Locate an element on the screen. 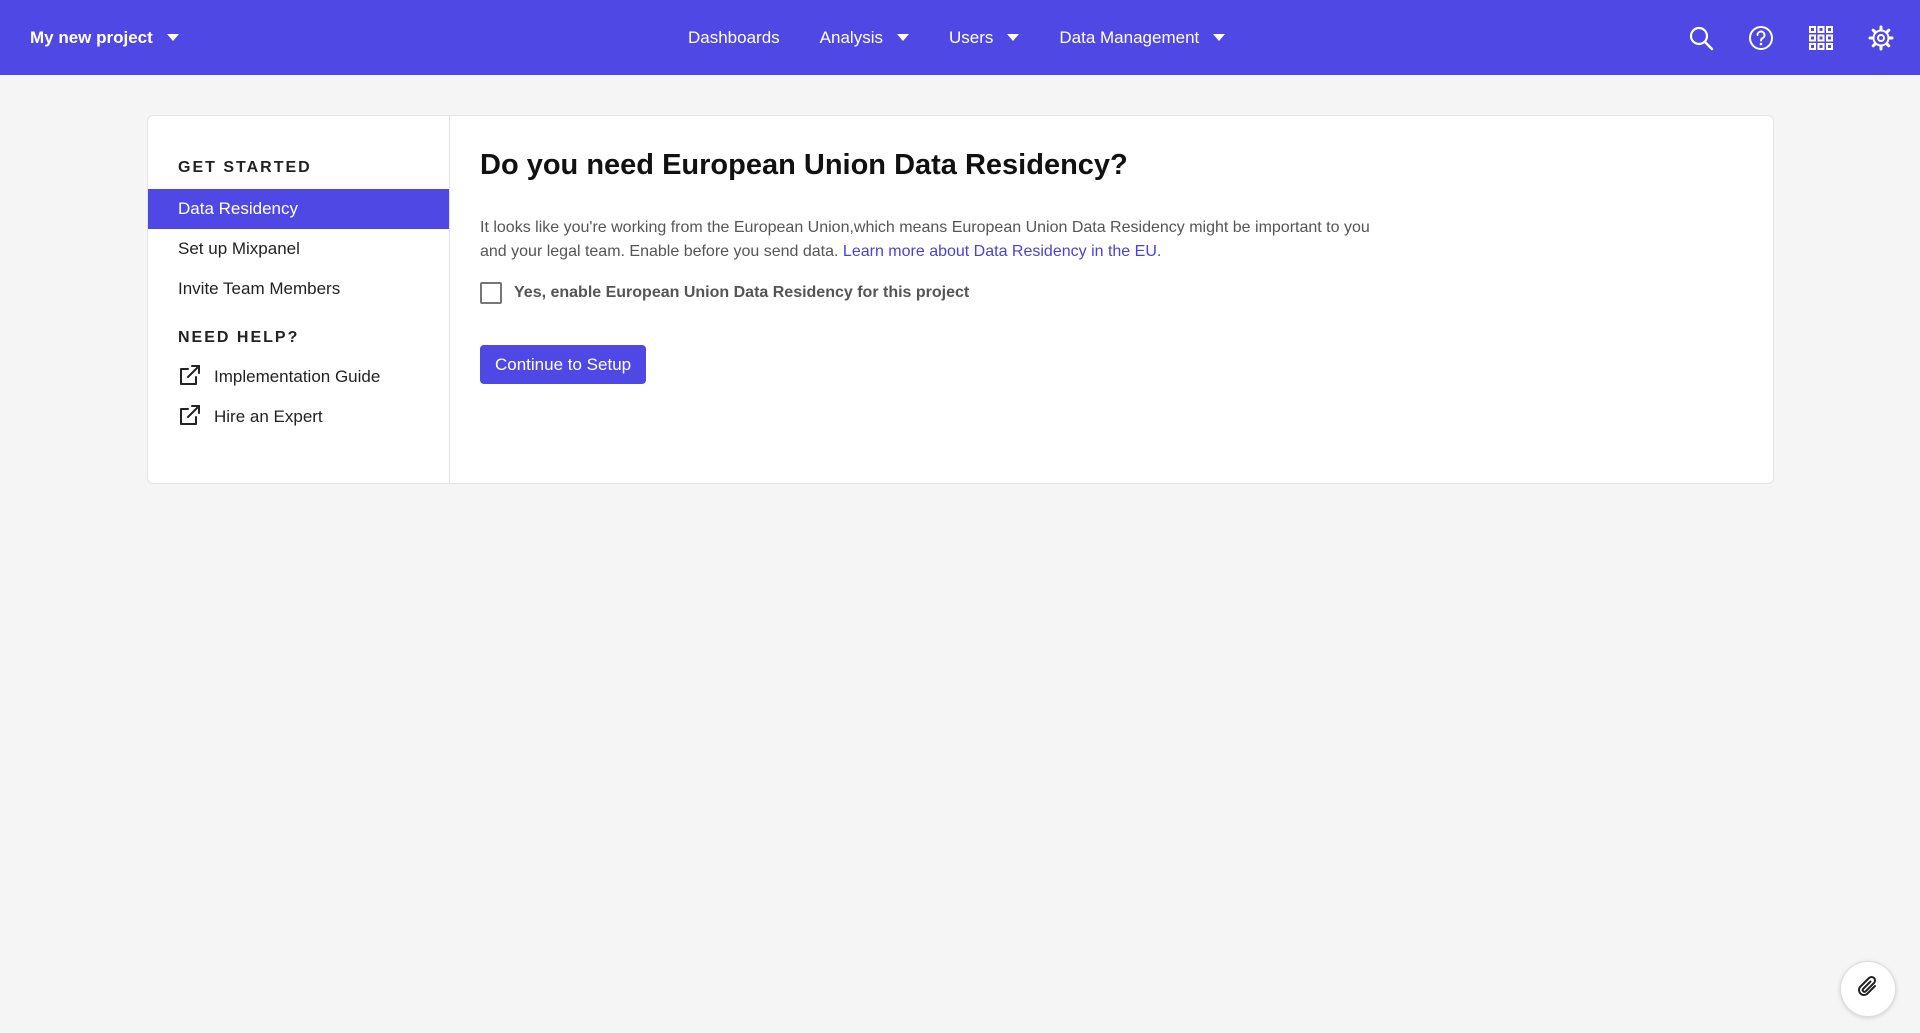 This screenshot has height=1033, width=1920. apps-grid-icon is located at coordinates (1821, 38).